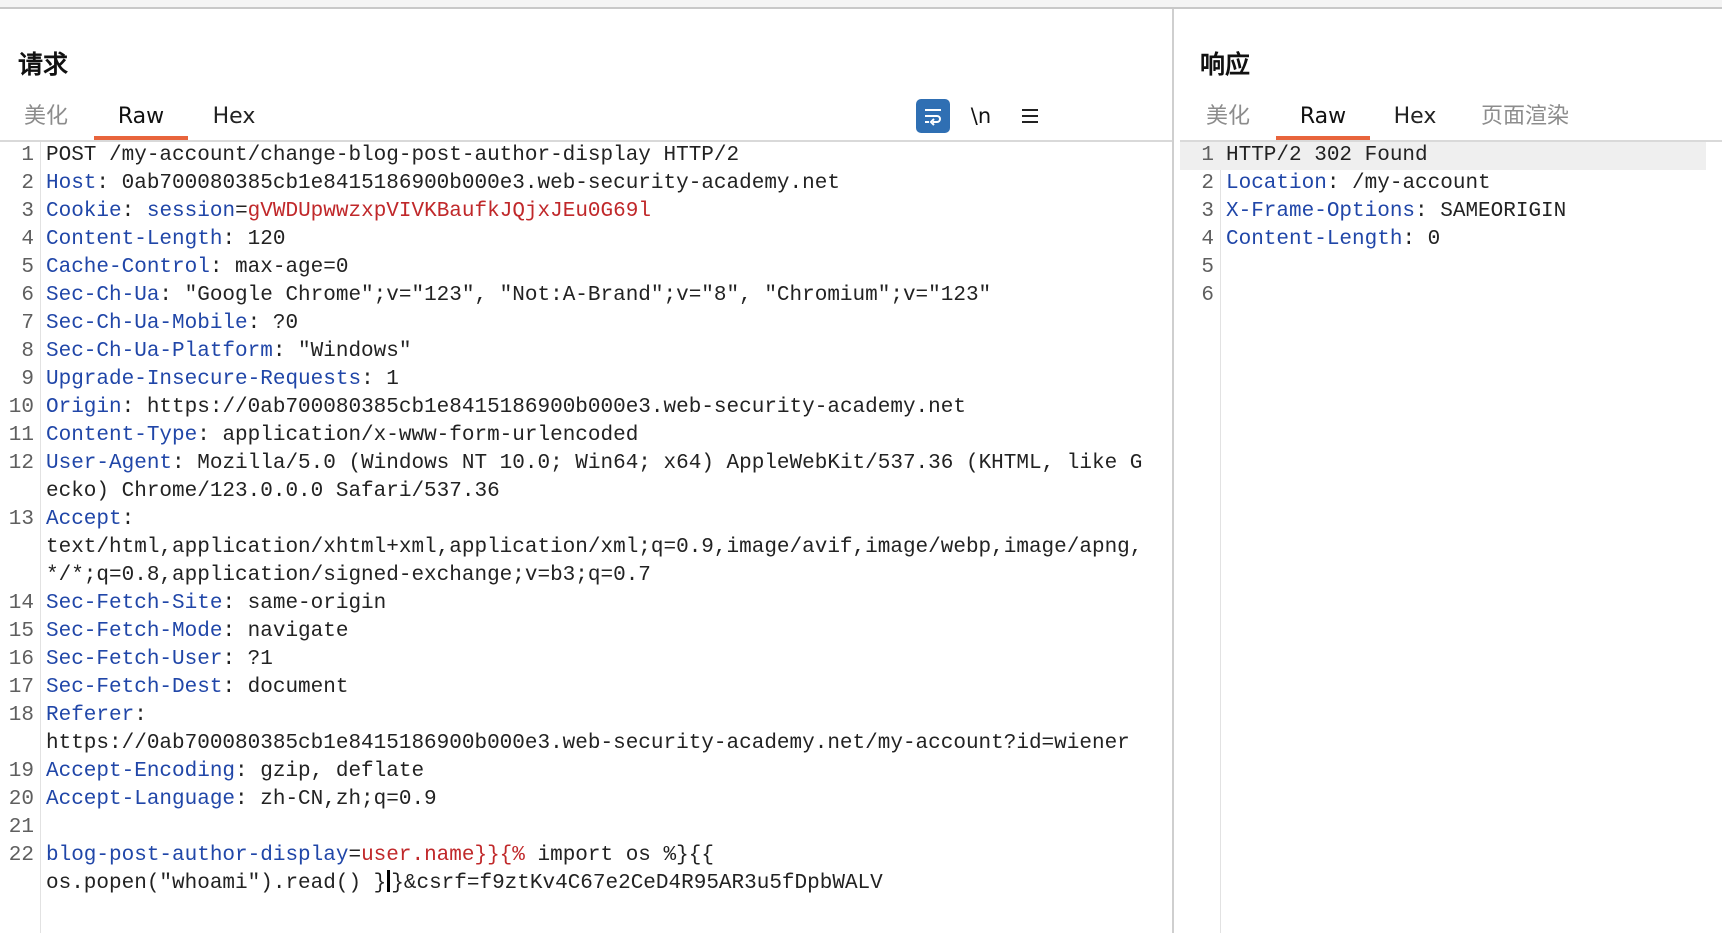  What do you see at coordinates (134, 687) in the screenshot?
I see `header-key: Sec-Fetch-Dest` at bounding box center [134, 687].